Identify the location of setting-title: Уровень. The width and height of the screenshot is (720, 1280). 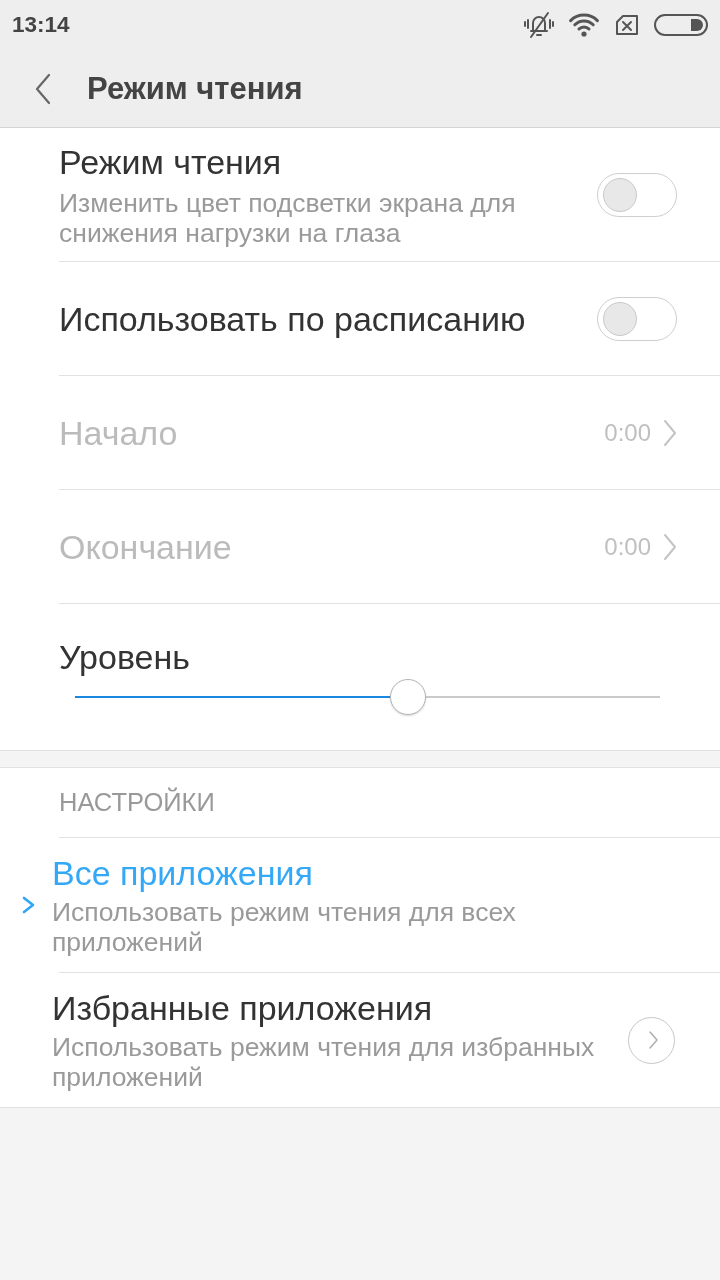
(124, 657).